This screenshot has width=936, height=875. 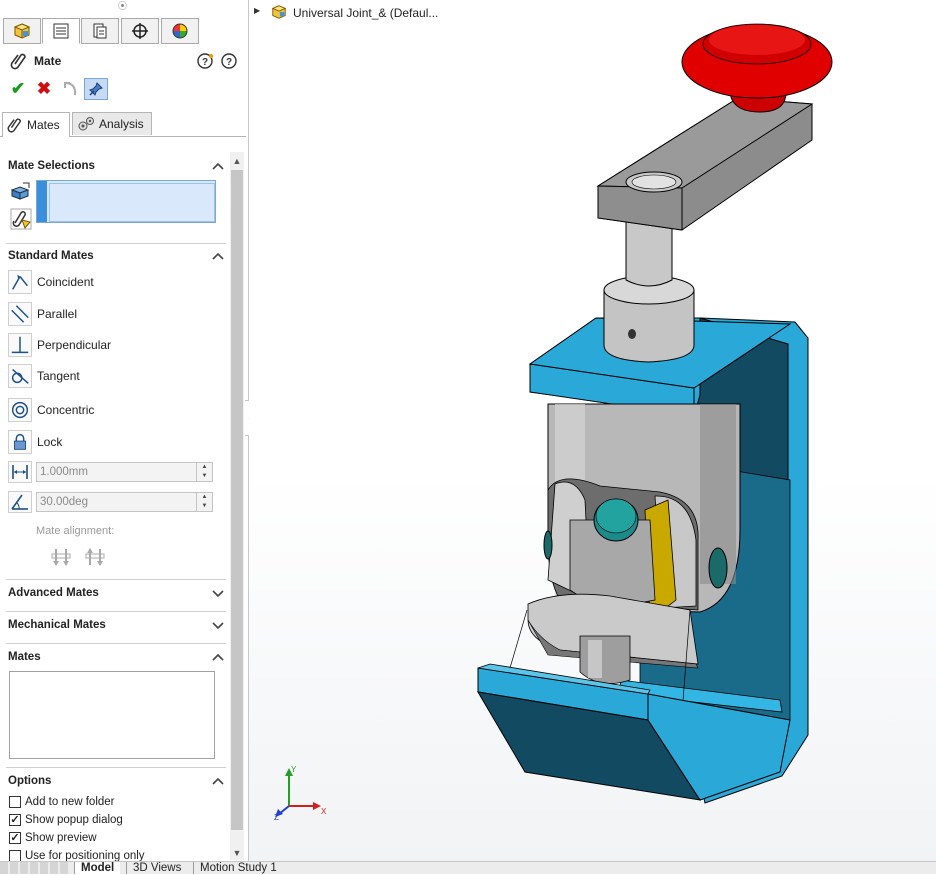 I want to click on coincident-mate-button: Coincident, so click(x=108, y=282).